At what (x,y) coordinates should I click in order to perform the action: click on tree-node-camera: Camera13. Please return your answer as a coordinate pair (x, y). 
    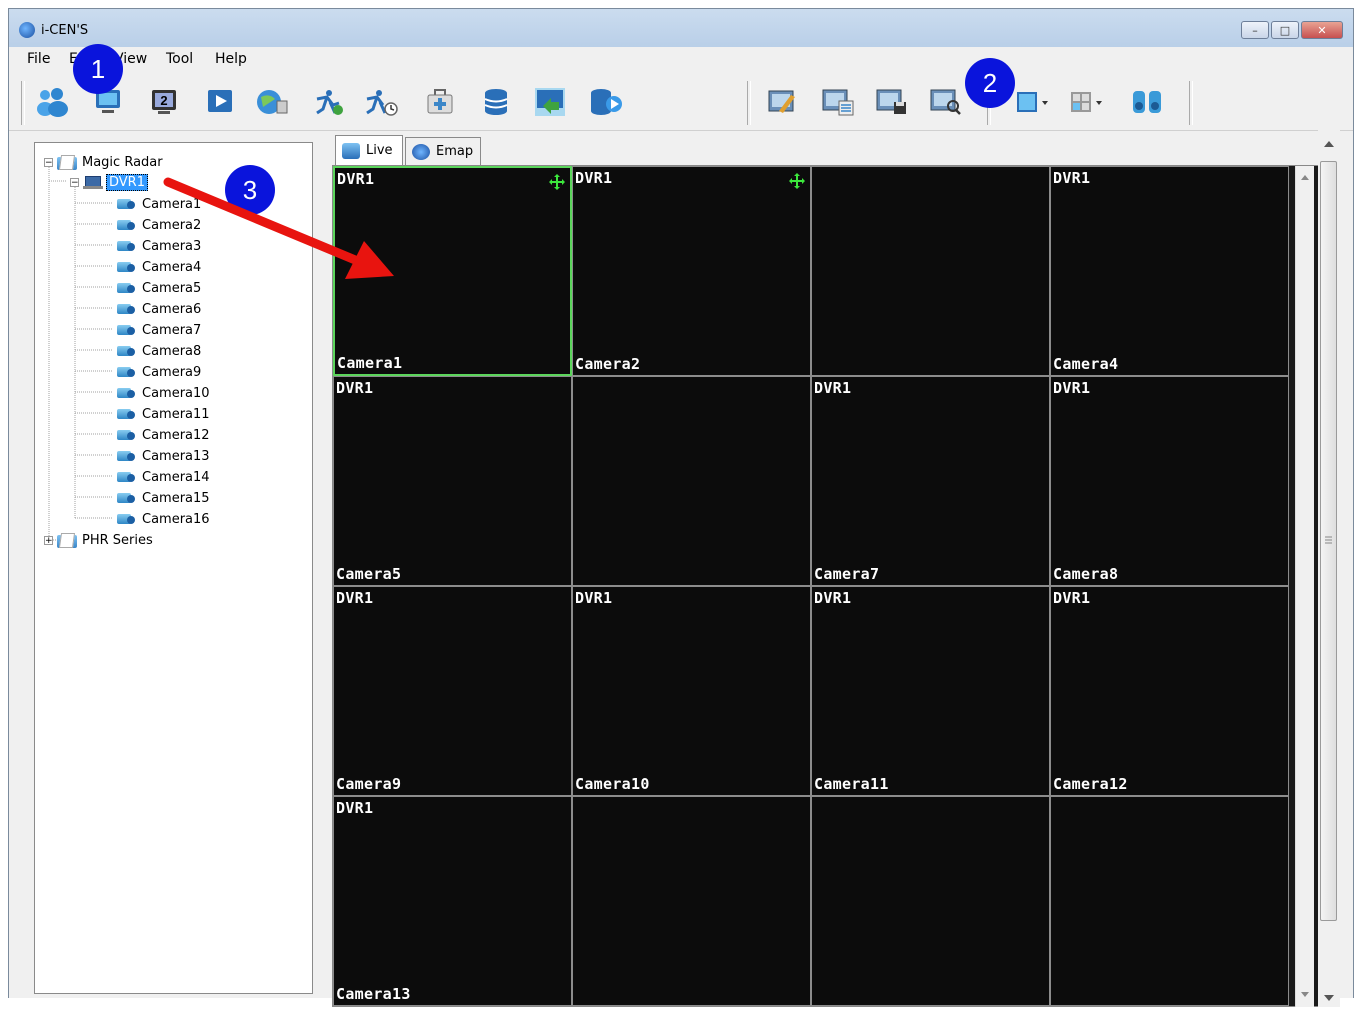
    Looking at the image, I should click on (162, 456).